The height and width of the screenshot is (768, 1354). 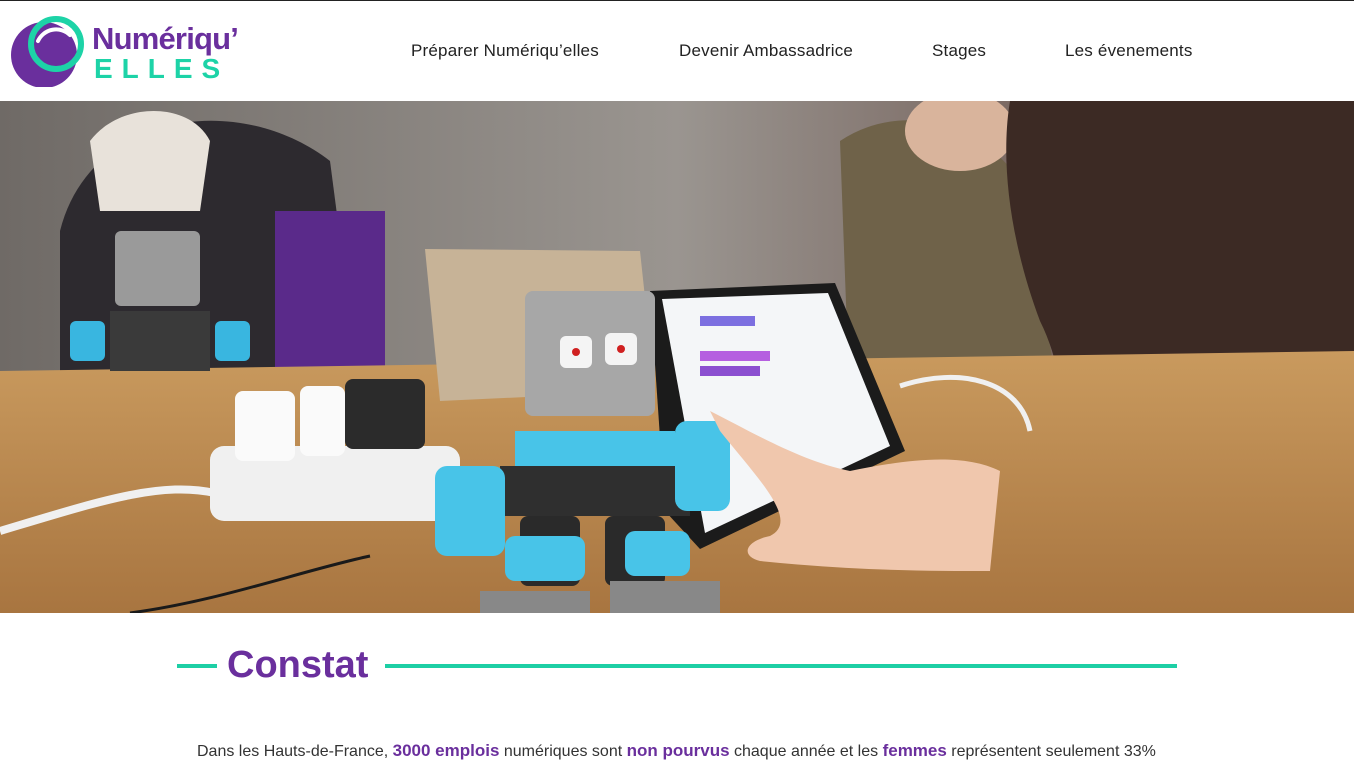 What do you see at coordinates (295, 751) in the screenshot?
I see `para-text-1: Dans les Hauts-de-France,` at bounding box center [295, 751].